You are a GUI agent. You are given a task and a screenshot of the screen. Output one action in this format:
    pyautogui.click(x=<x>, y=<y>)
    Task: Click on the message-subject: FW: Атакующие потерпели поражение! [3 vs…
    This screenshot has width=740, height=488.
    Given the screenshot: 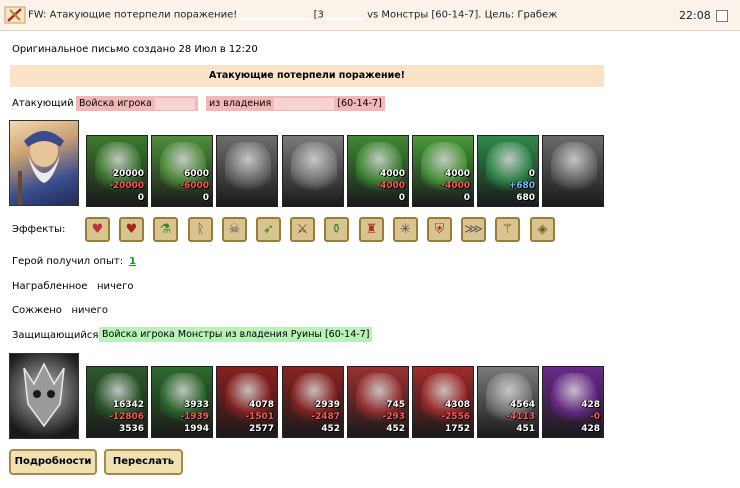 What is the action you would take?
    pyautogui.click(x=293, y=15)
    